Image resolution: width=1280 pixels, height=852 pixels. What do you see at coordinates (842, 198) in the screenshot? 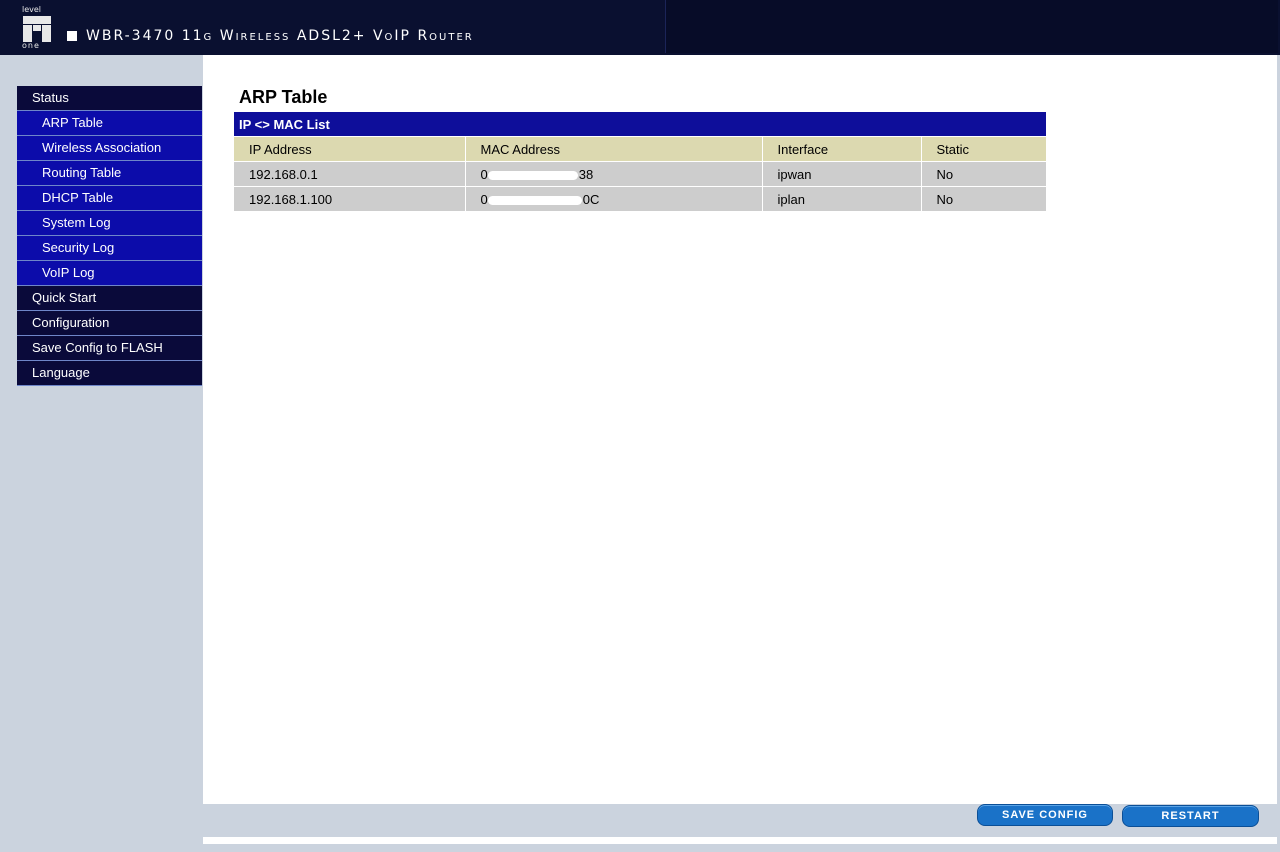
I see `cell-interface: iplan` at bounding box center [842, 198].